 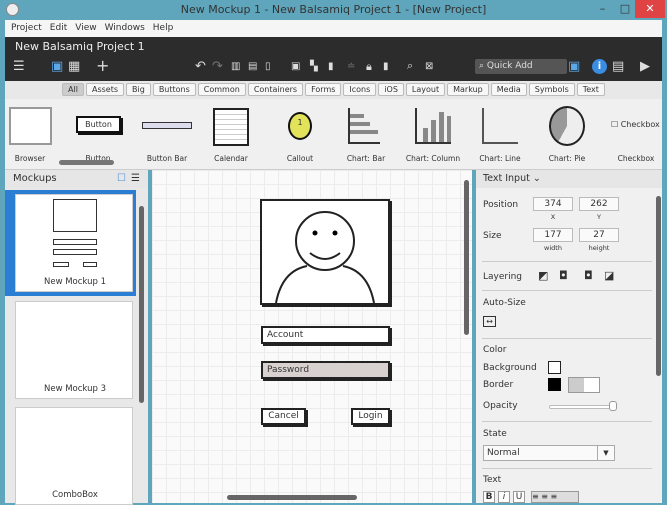 What do you see at coordinates (574, 66) in the screenshot?
I see `mockup-icon: ▣` at bounding box center [574, 66].